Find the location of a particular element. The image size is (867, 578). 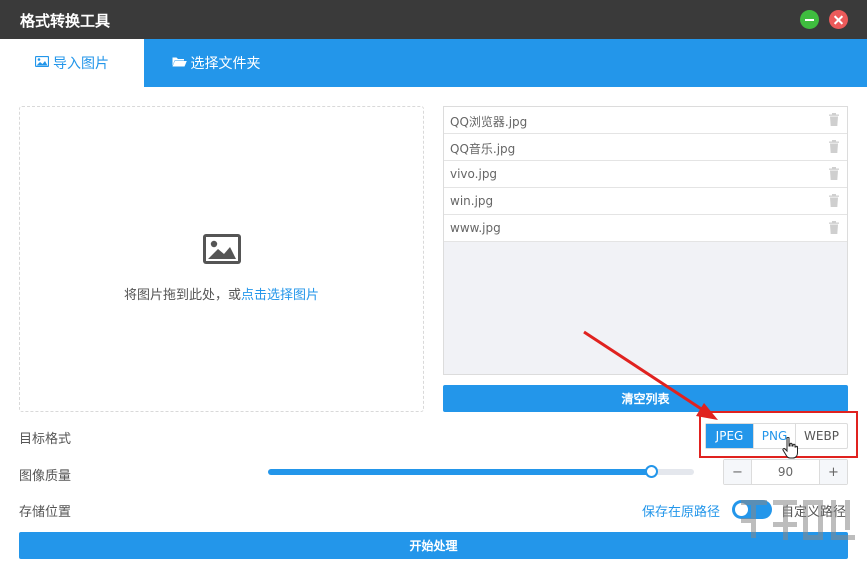

drop-hint: 将图片拖到此处，或点击选择图片 is located at coordinates (221, 293).